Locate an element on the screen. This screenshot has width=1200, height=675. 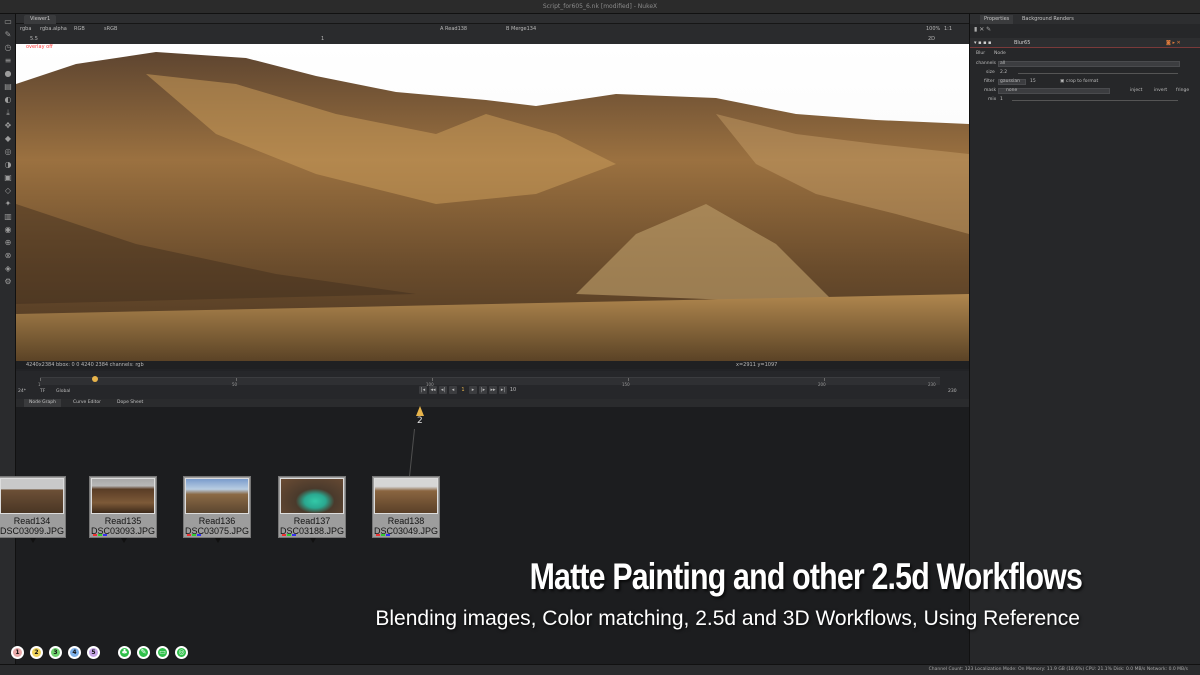
tab-blur: Blur is located at coordinates (980, 54).